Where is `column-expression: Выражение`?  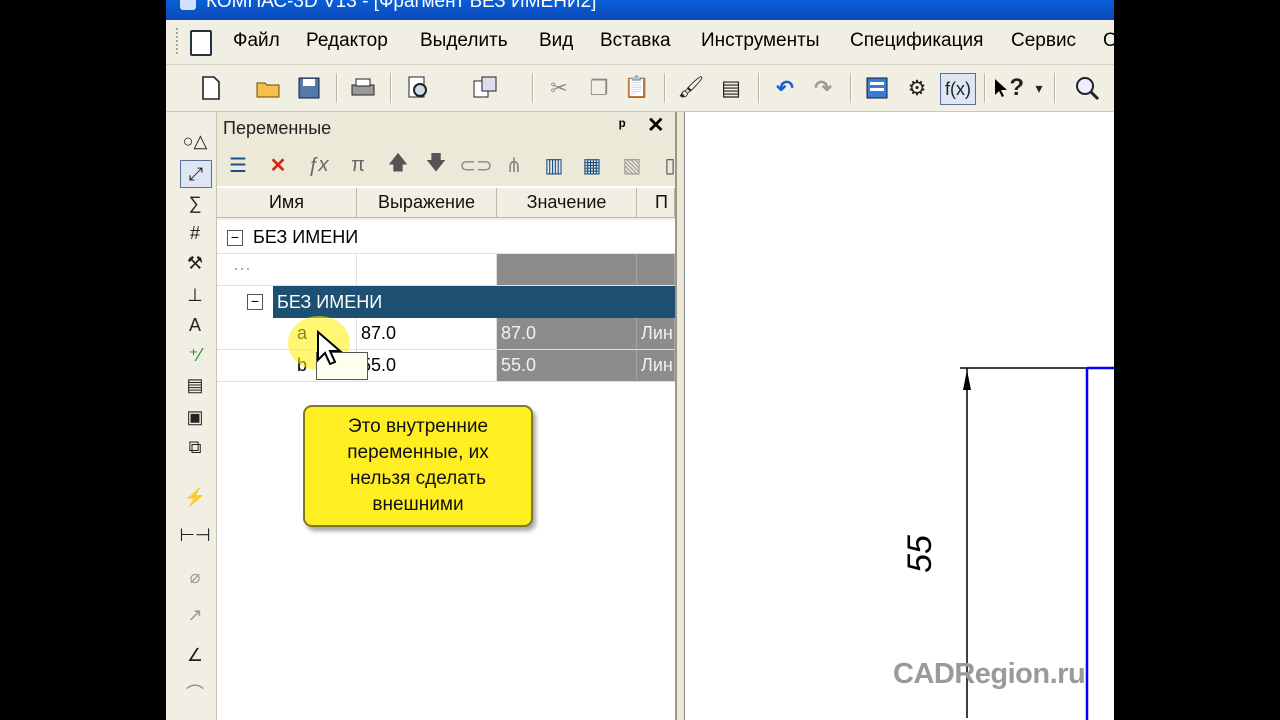 column-expression: Выражение is located at coordinates (427, 203).